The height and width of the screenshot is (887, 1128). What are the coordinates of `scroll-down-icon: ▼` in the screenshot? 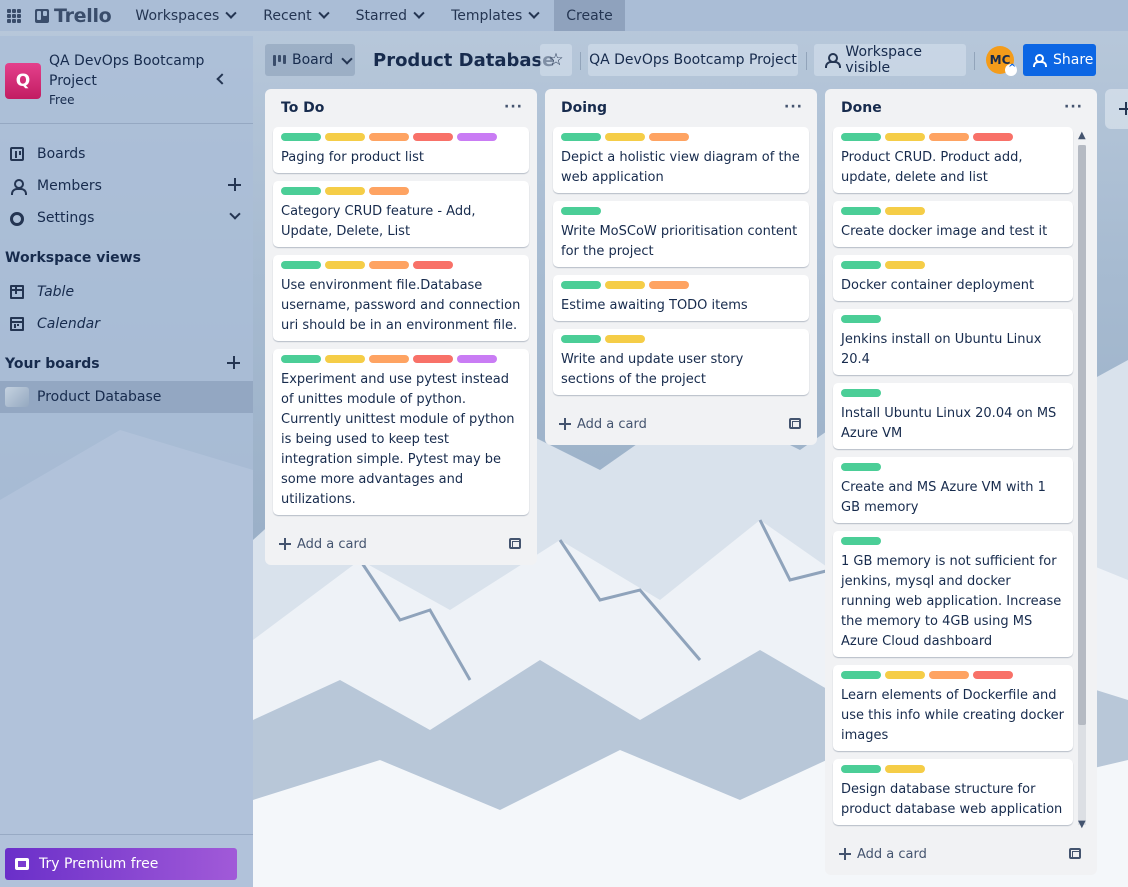 It's located at (1082, 824).